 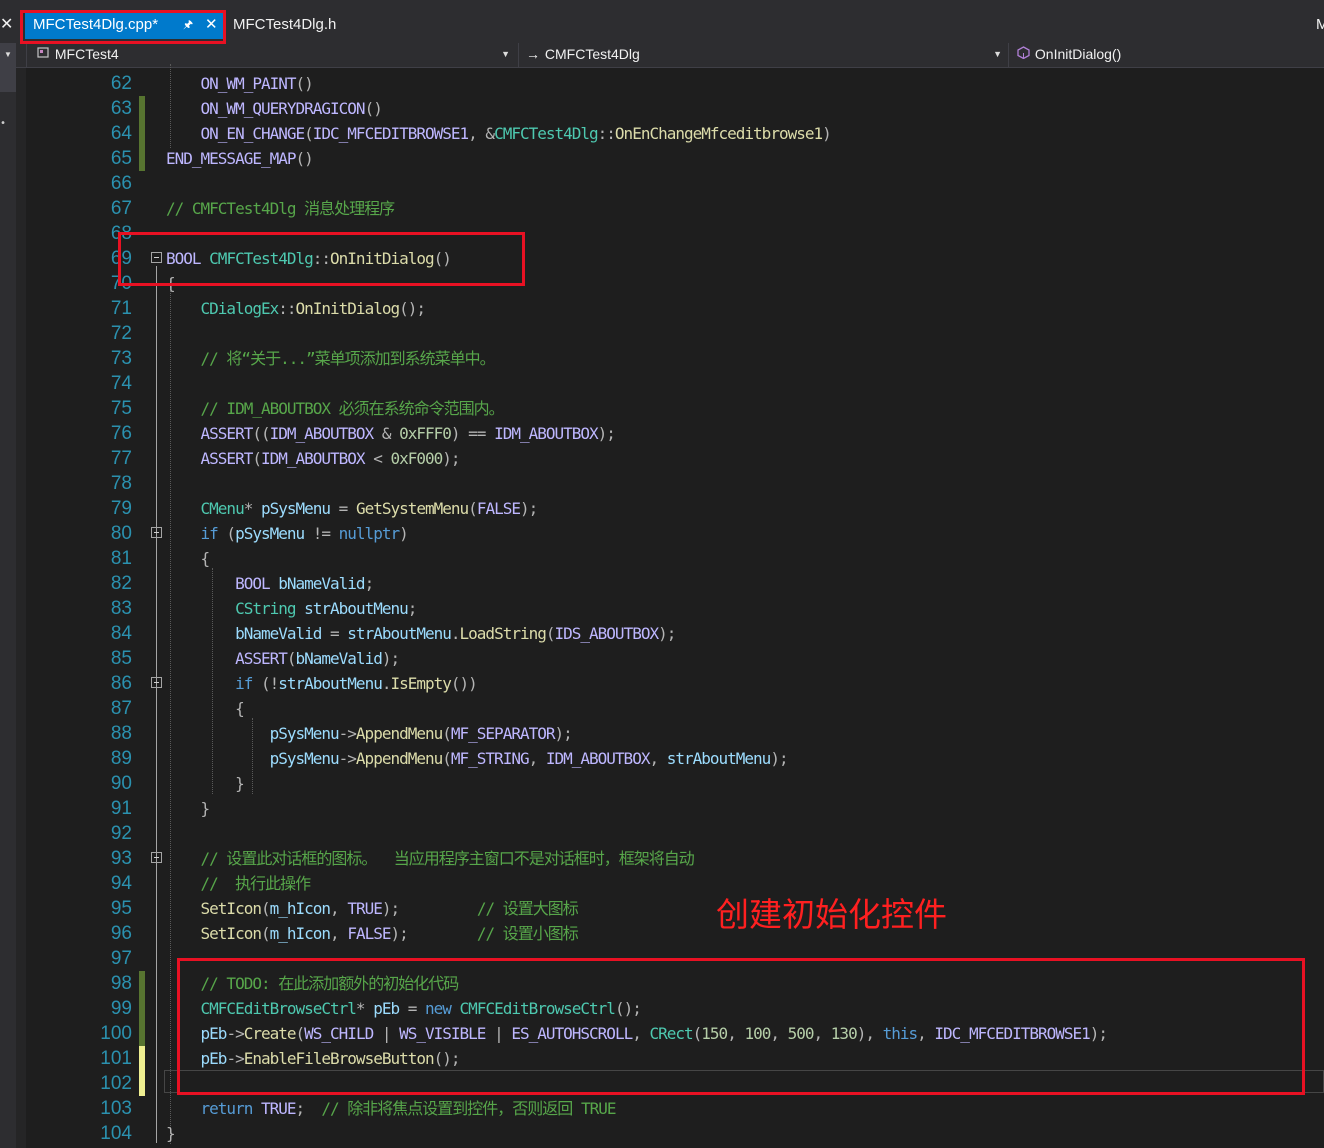 What do you see at coordinates (675, 708) in the screenshot?
I see `code-line: 87 {` at bounding box center [675, 708].